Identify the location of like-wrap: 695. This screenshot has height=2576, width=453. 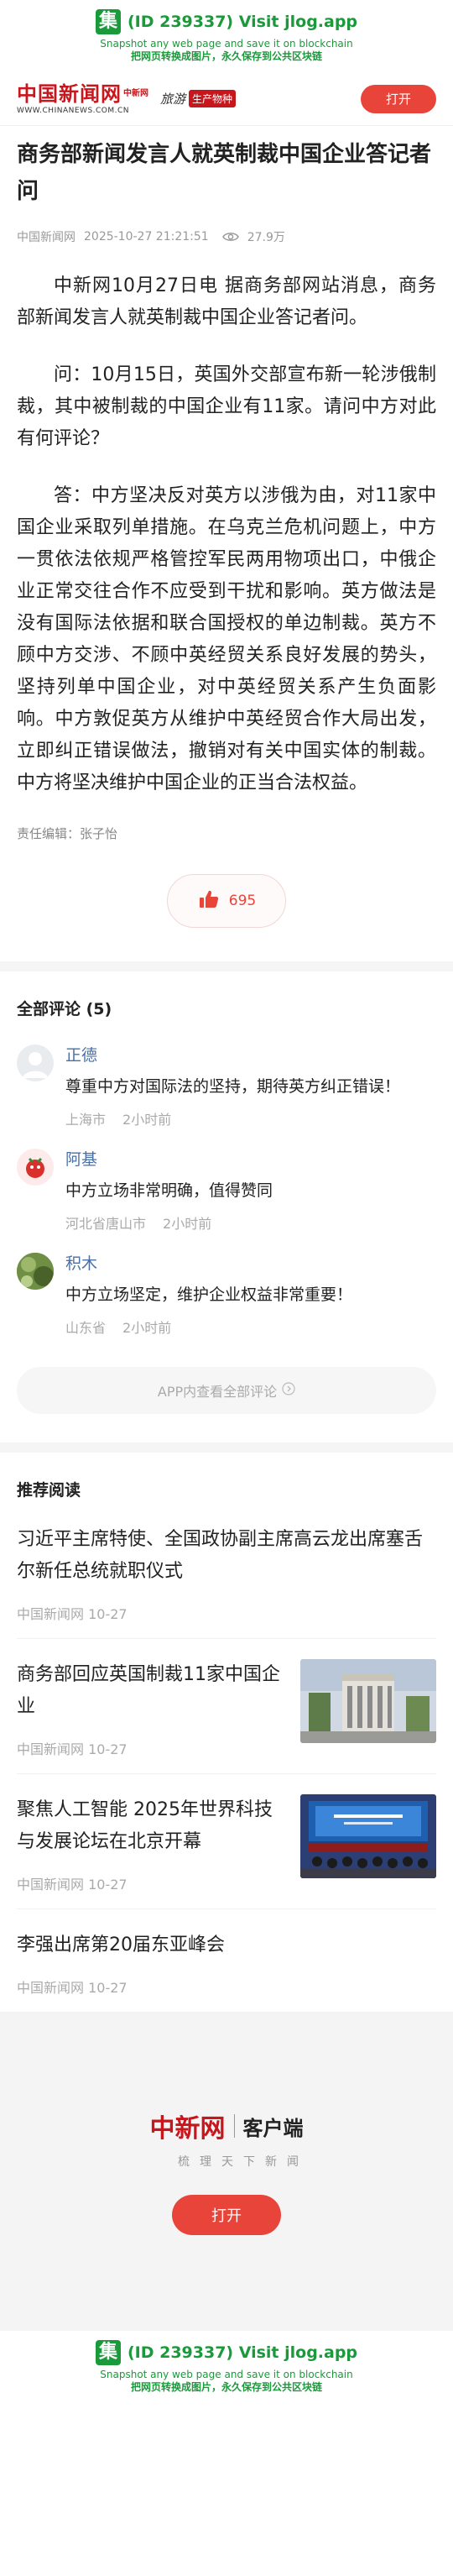
(226, 901).